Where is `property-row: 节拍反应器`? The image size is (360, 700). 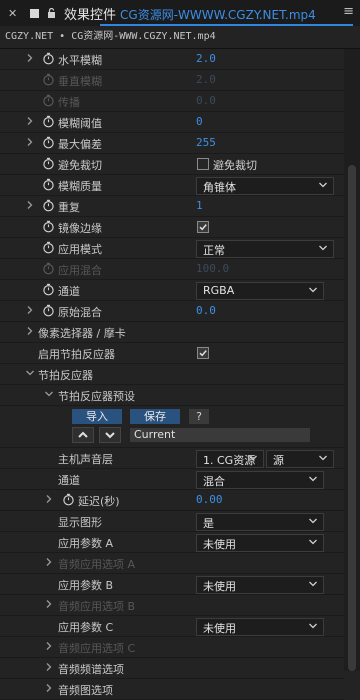
property-row: 节拍反应器 is located at coordinates (172, 374).